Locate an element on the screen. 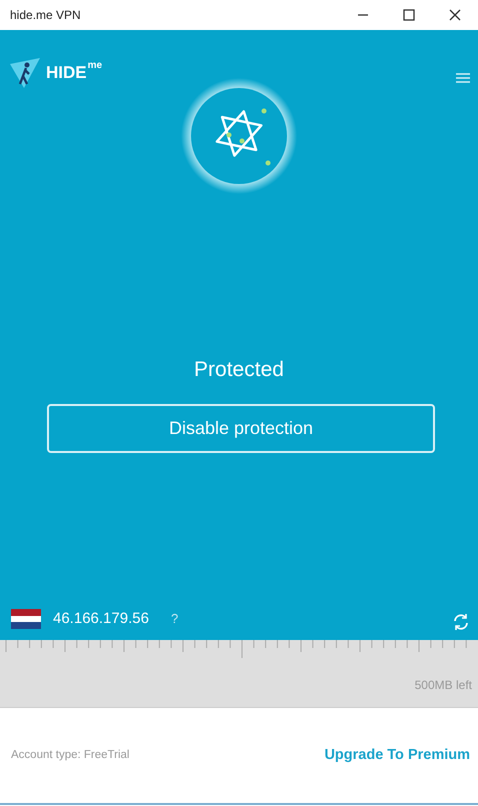 The height and width of the screenshot is (806, 478). logo-suffix: me is located at coordinates (95, 66).